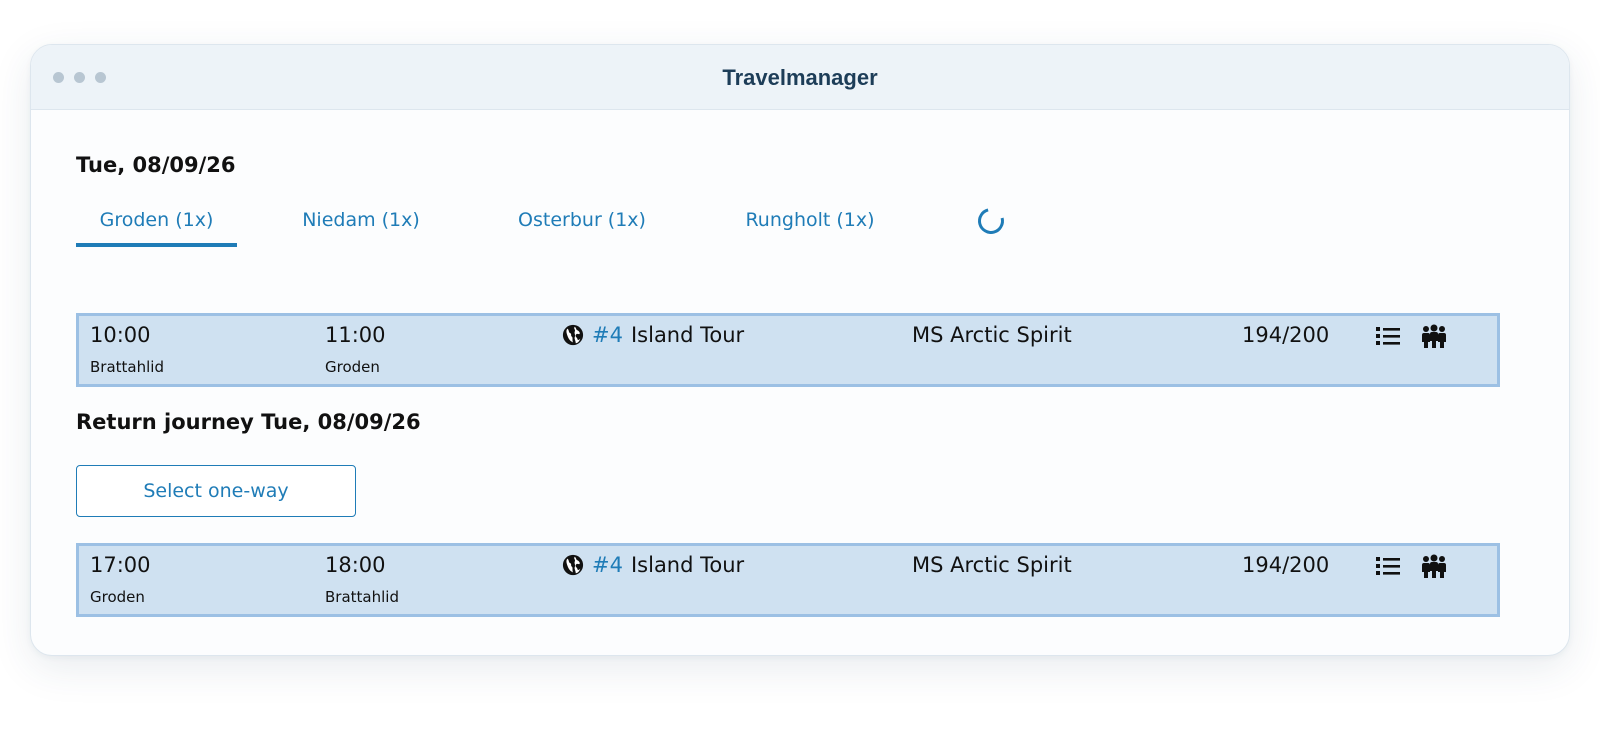 This screenshot has height=740, width=1600. What do you see at coordinates (361, 222) in the screenshot?
I see `tab-niedam: Niedam (1x)` at bounding box center [361, 222].